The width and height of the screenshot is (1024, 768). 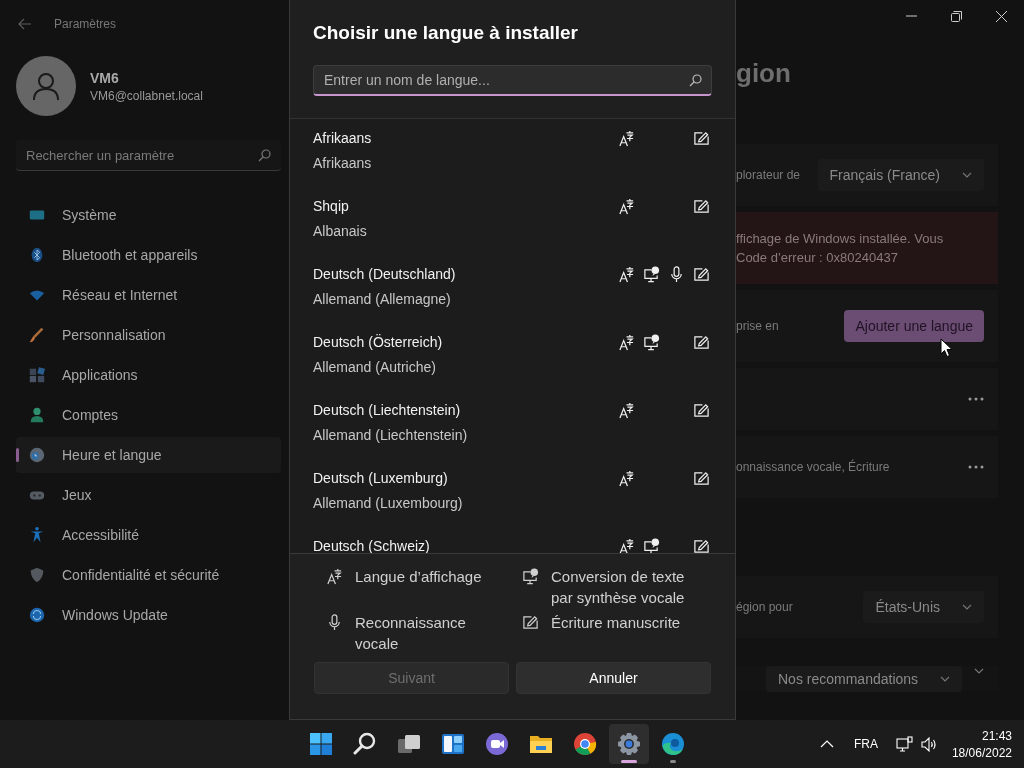 What do you see at coordinates (512, 221) in the screenshot?
I see `language-item: Shqip Albanais` at bounding box center [512, 221].